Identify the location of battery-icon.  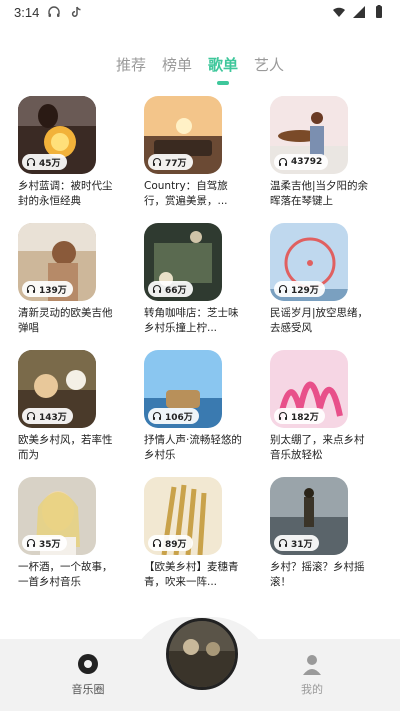
(379, 11).